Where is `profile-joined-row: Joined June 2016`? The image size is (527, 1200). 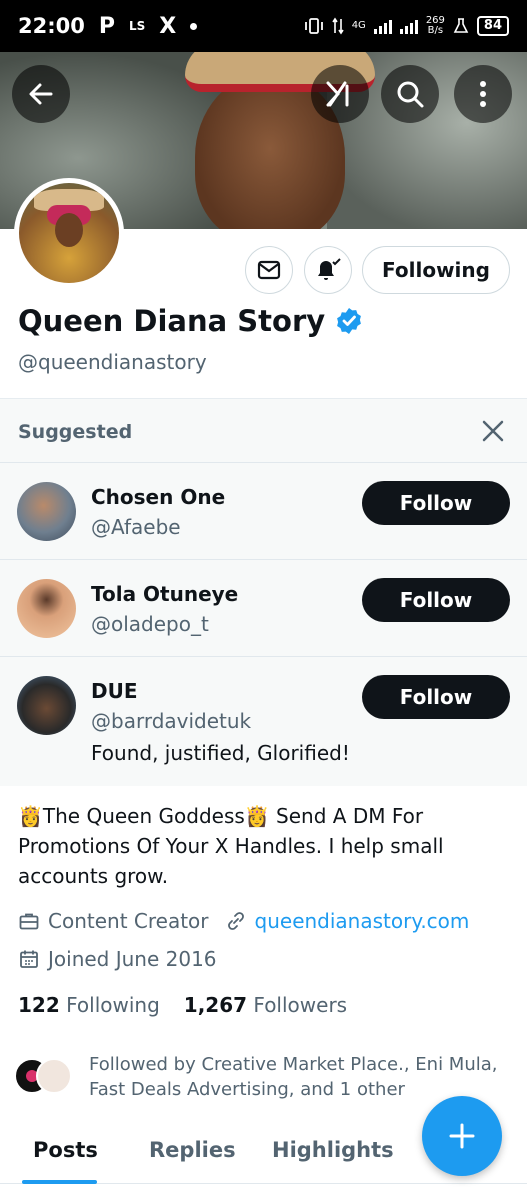
profile-joined-row: Joined June 2016 is located at coordinates (117, 959).